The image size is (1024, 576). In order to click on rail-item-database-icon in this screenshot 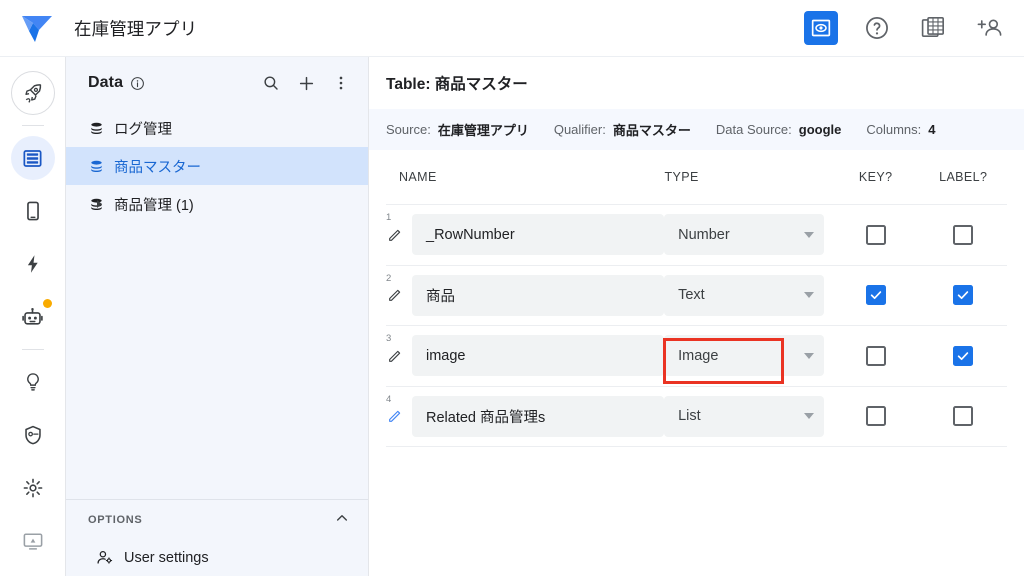, I will do `click(32, 158)`.